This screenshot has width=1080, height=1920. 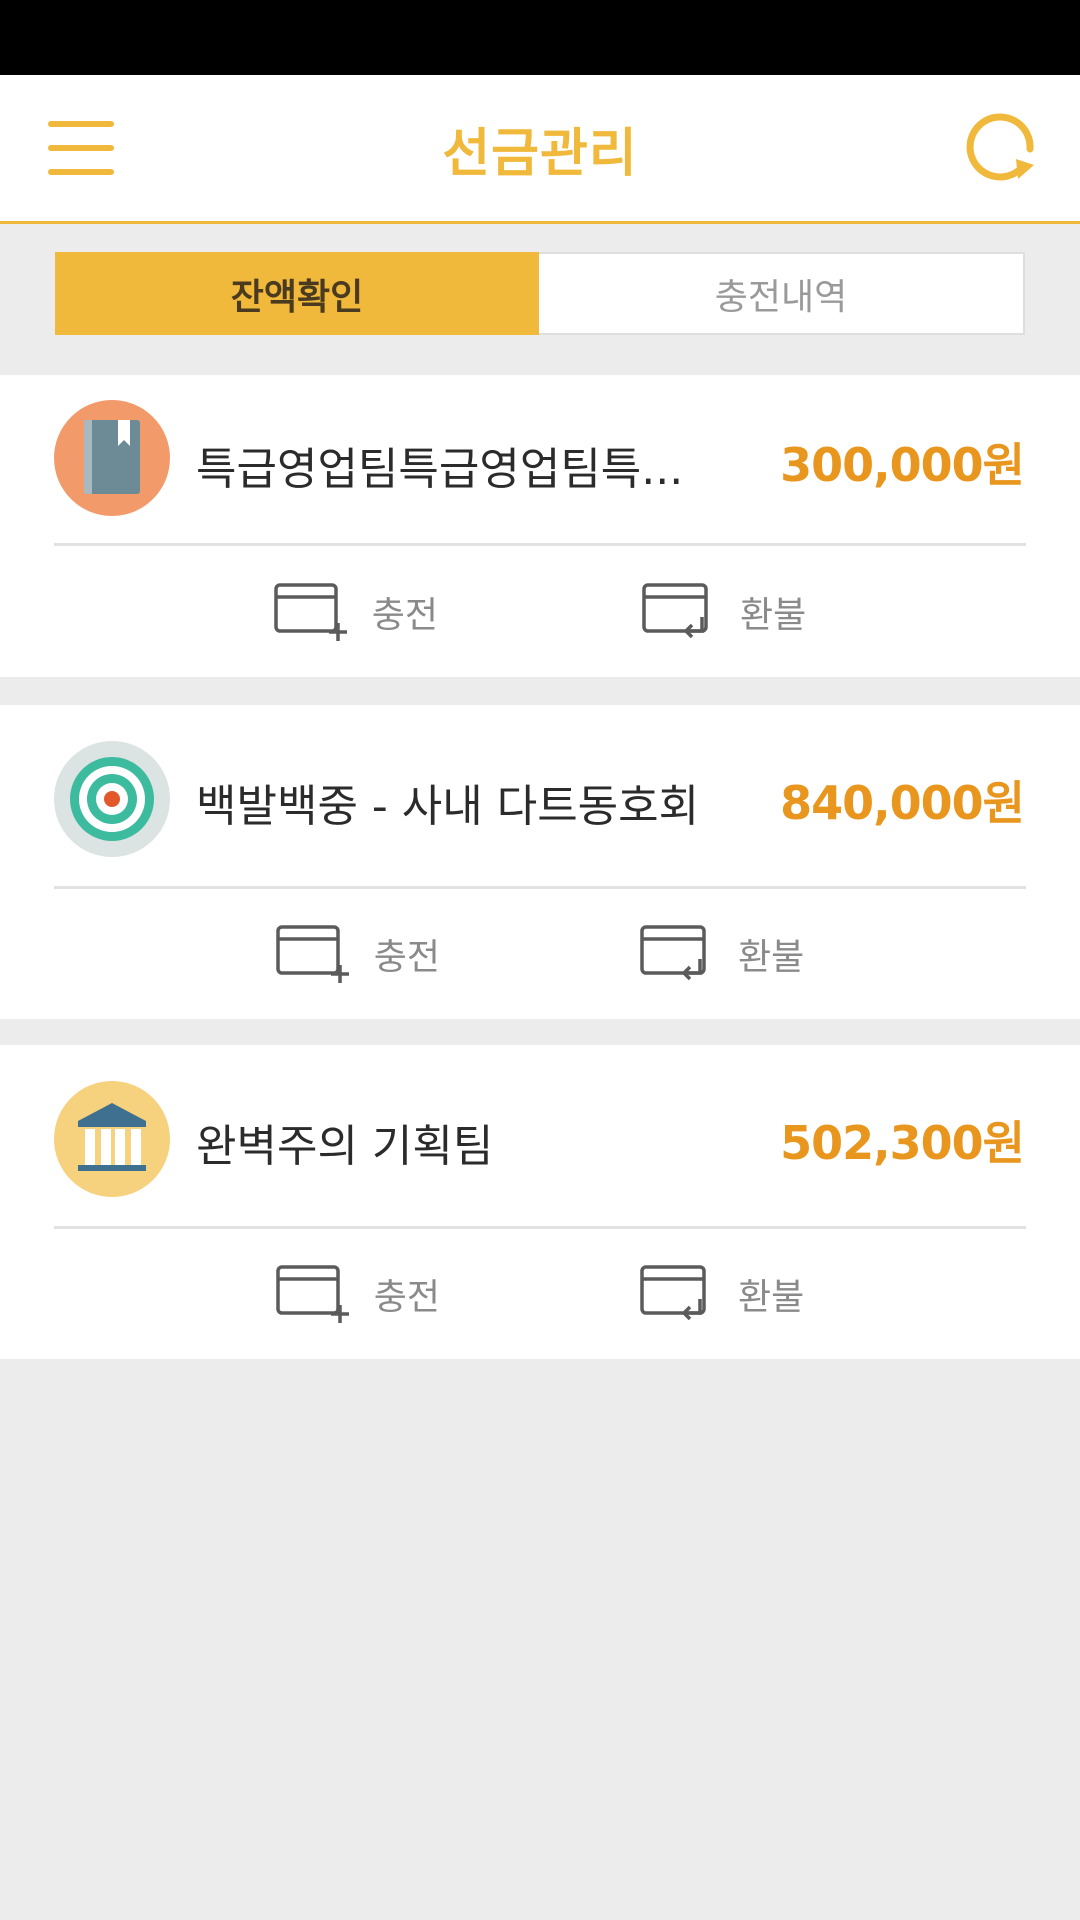 I want to click on tab-bar: 잔액확인 충전내역, so click(x=540, y=293).